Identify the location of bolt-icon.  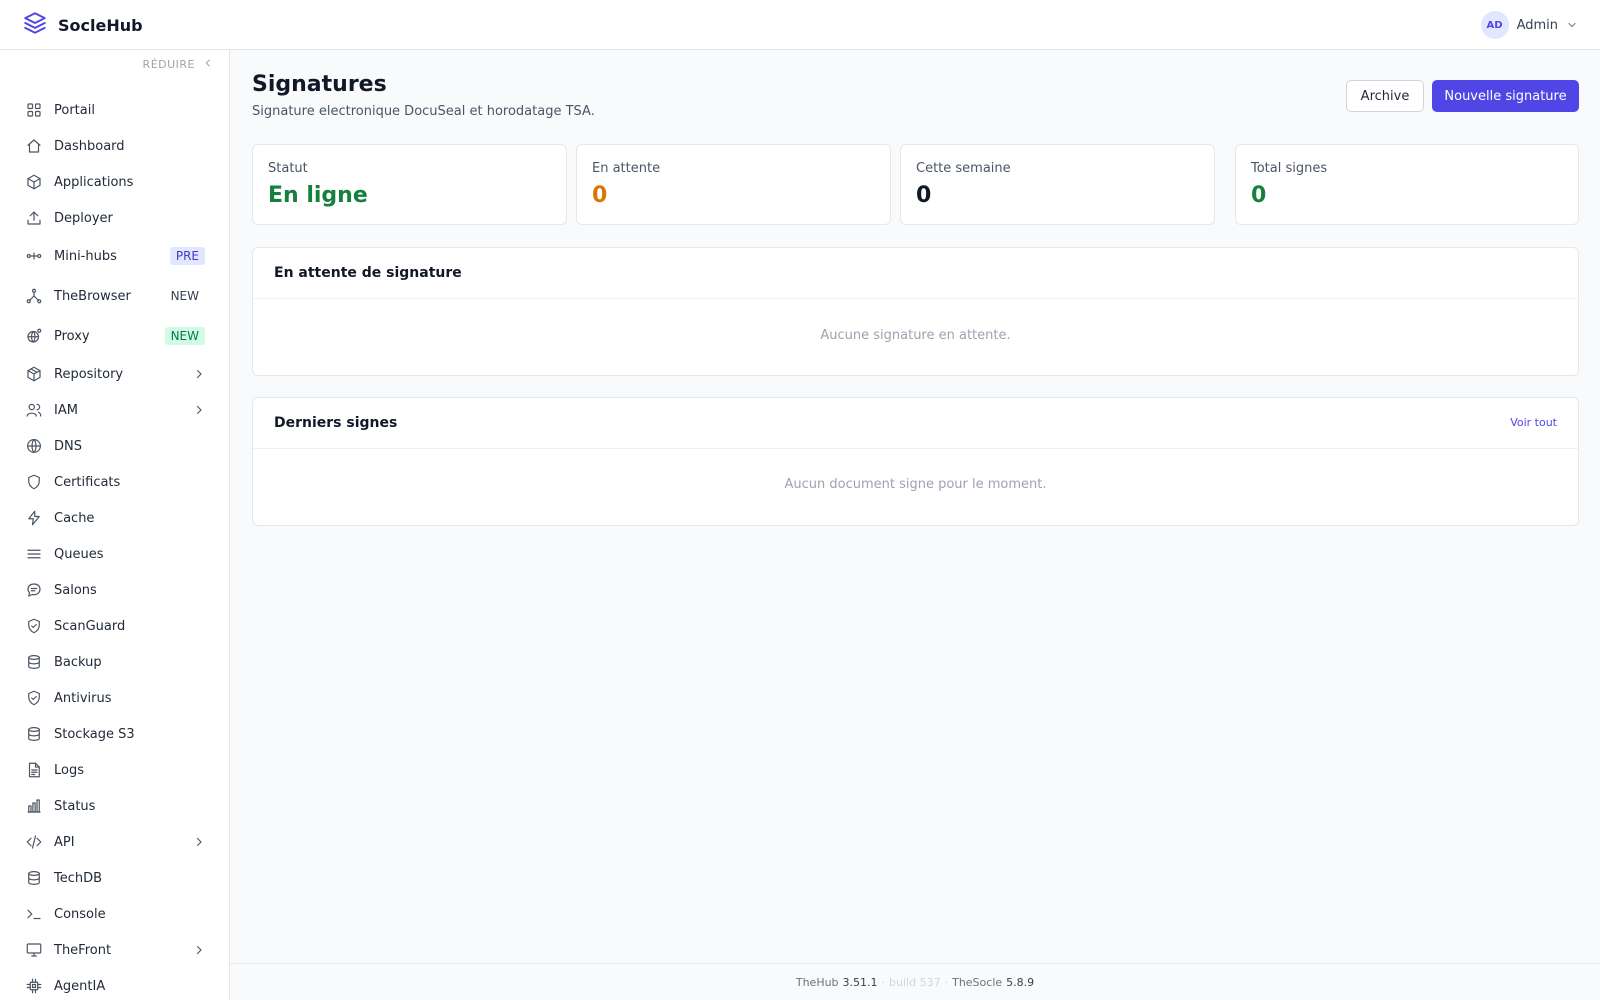
(34, 518).